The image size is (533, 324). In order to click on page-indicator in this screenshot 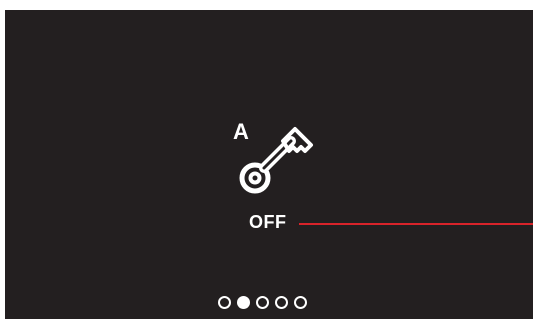, I will do `click(265, 302)`.